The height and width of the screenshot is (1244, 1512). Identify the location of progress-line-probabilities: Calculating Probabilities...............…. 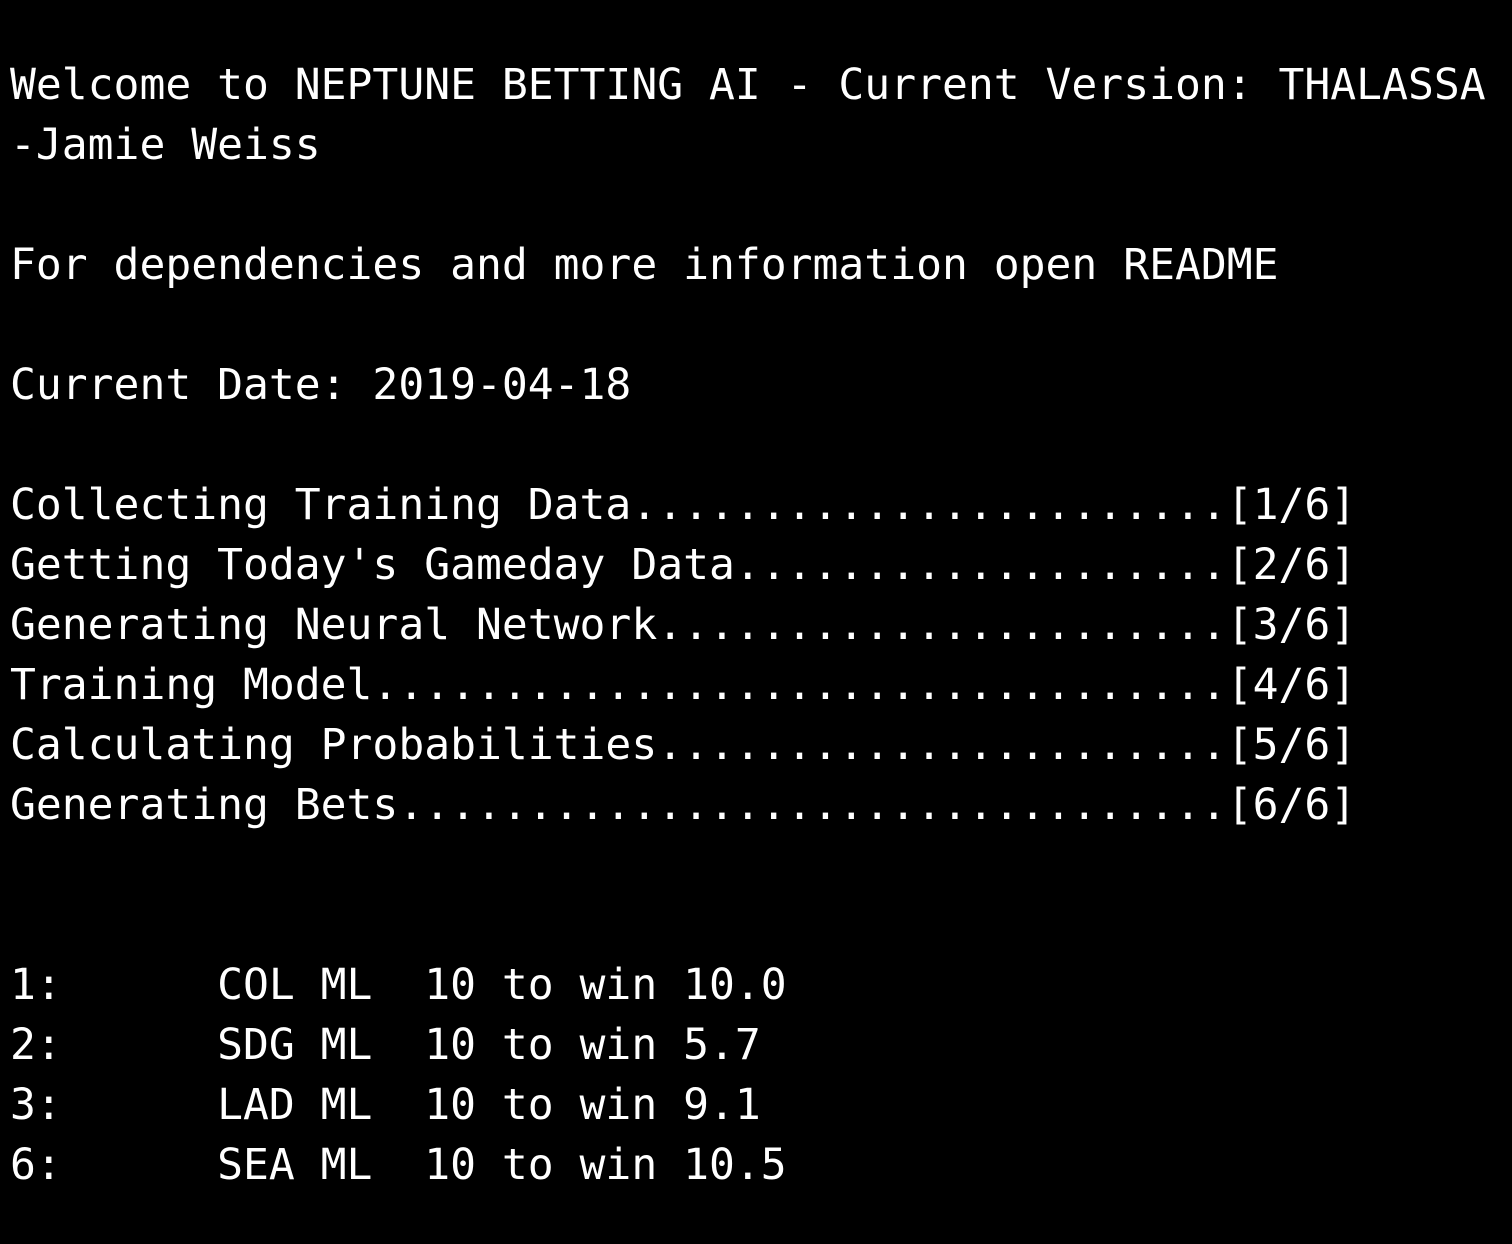
(683, 745).